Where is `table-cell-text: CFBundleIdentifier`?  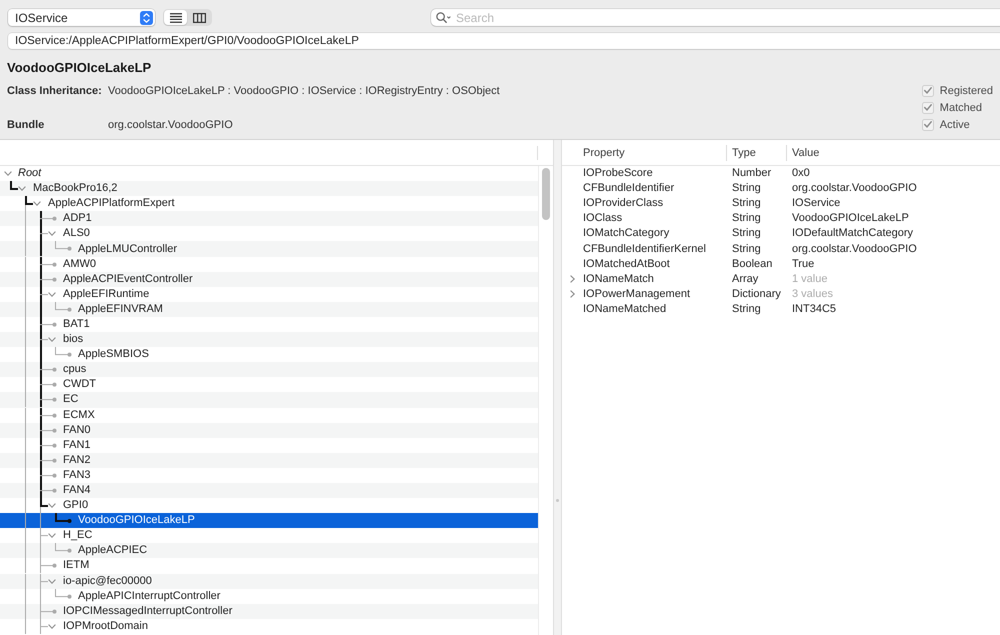
table-cell-text: CFBundleIdentifier is located at coordinates (629, 188).